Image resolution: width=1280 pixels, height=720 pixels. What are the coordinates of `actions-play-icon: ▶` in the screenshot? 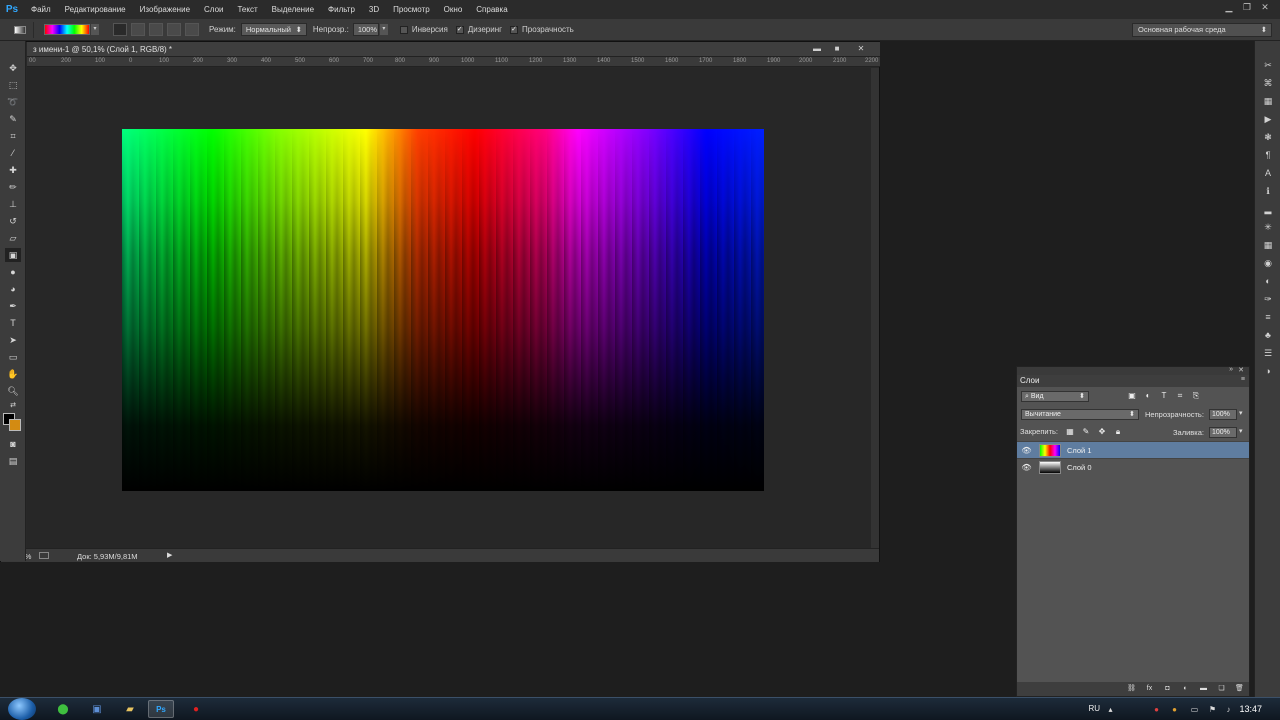 It's located at (1268, 119).